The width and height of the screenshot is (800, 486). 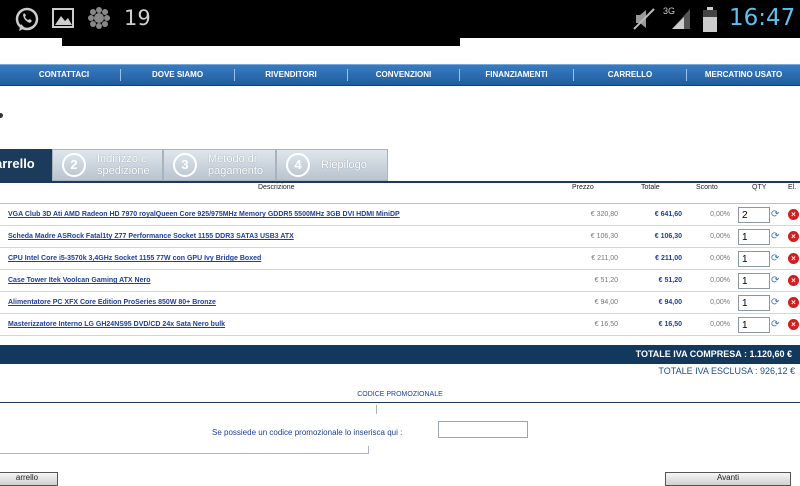 What do you see at coordinates (668, 258) in the screenshot?
I see `row-total: € 211,00` at bounding box center [668, 258].